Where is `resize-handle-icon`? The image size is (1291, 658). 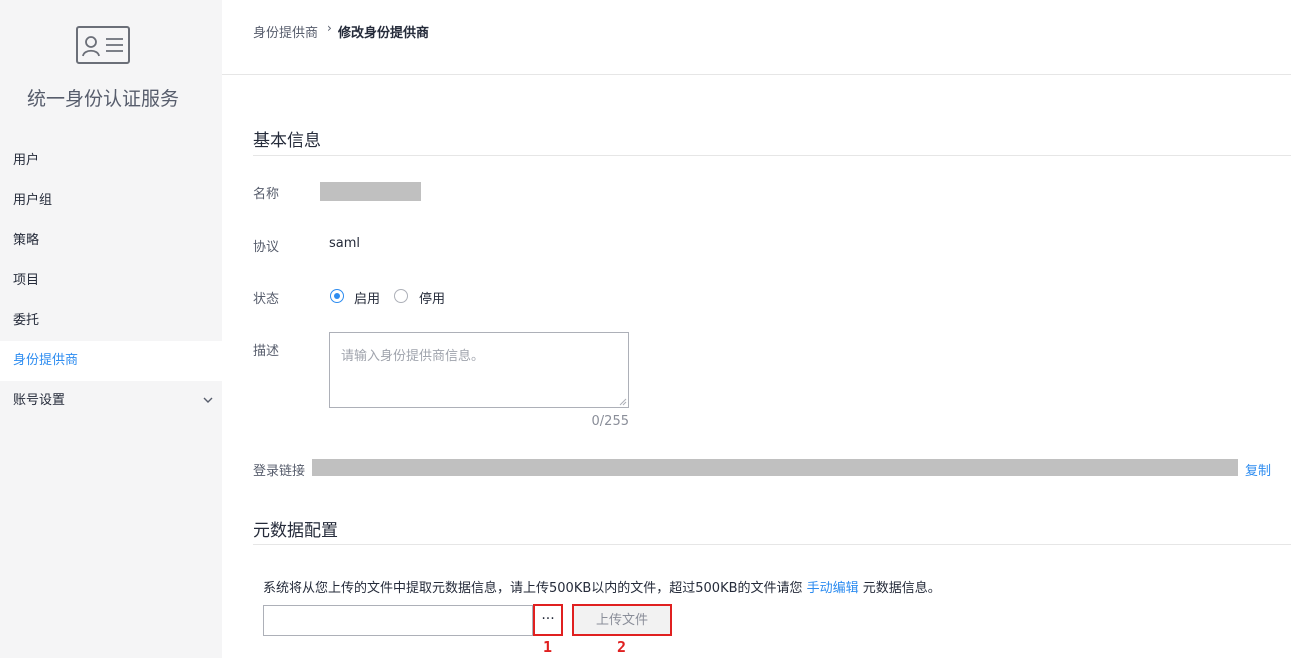
resize-handle-icon is located at coordinates (623, 402).